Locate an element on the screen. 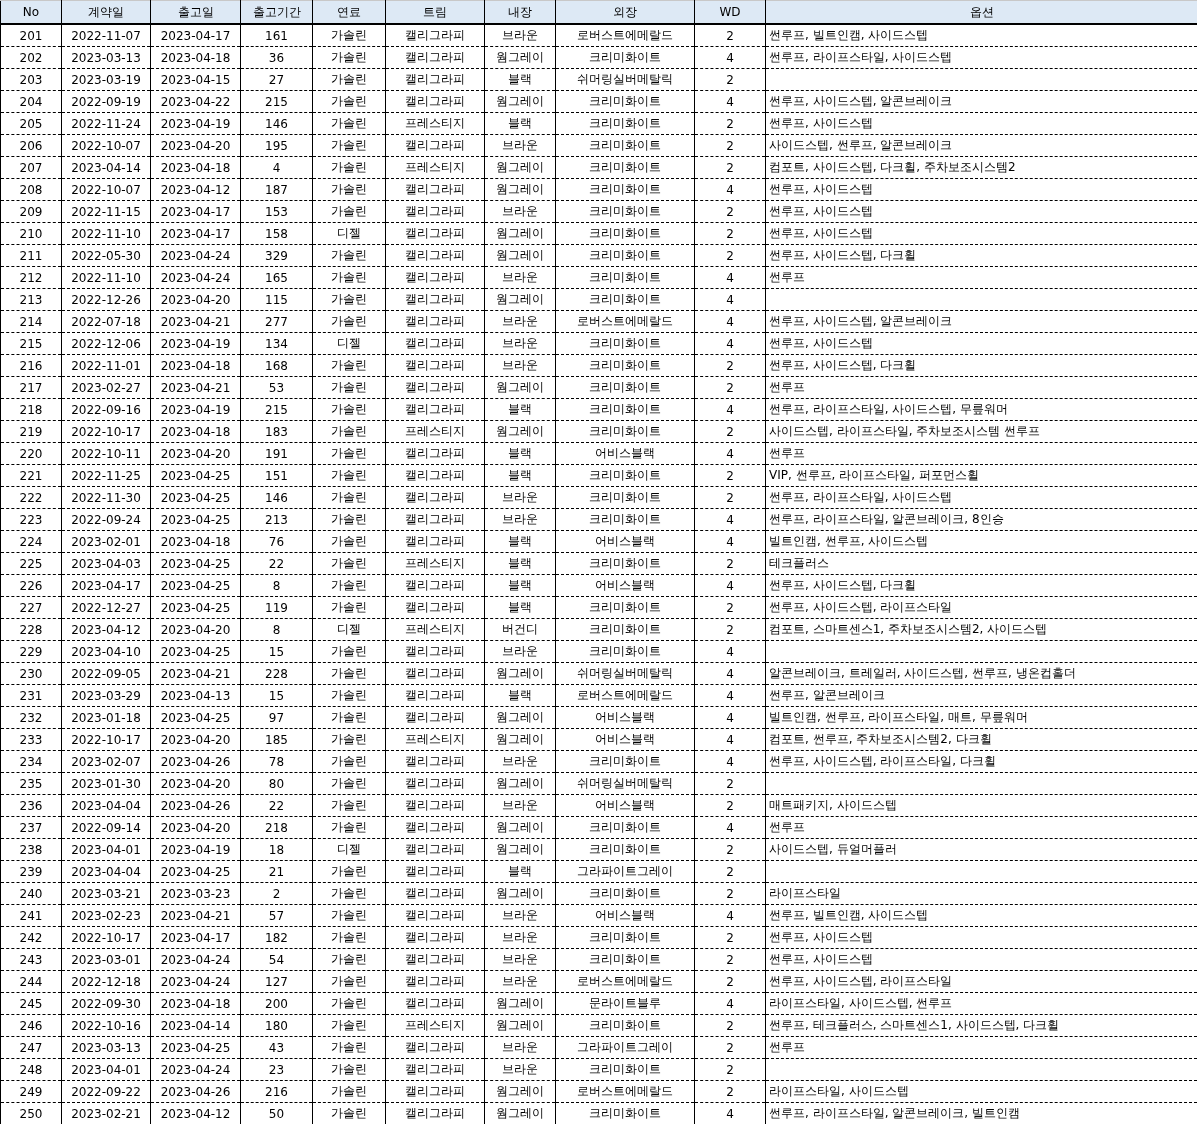  table-cell: 어비스블랙 is located at coordinates (625, 805).